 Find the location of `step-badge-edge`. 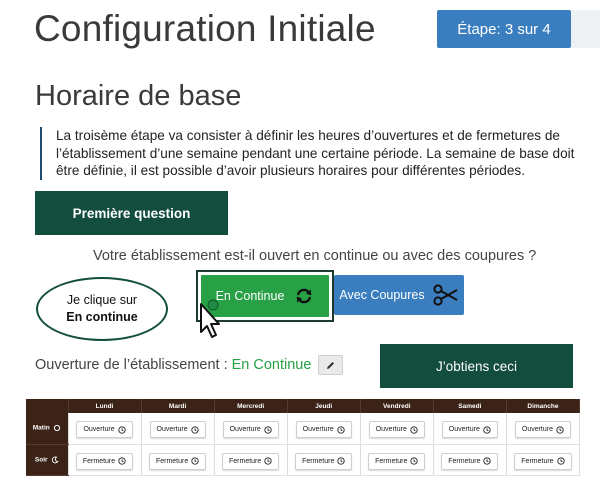

step-badge-edge is located at coordinates (585, 29).